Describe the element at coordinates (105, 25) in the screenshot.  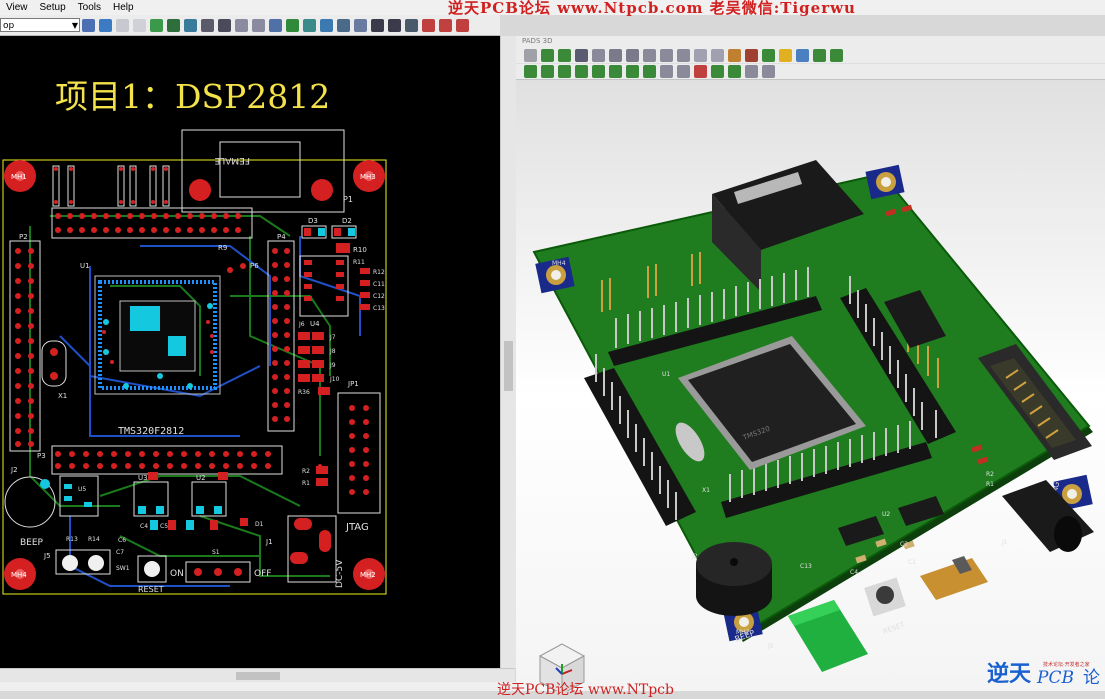
I see `open-icon` at that location.